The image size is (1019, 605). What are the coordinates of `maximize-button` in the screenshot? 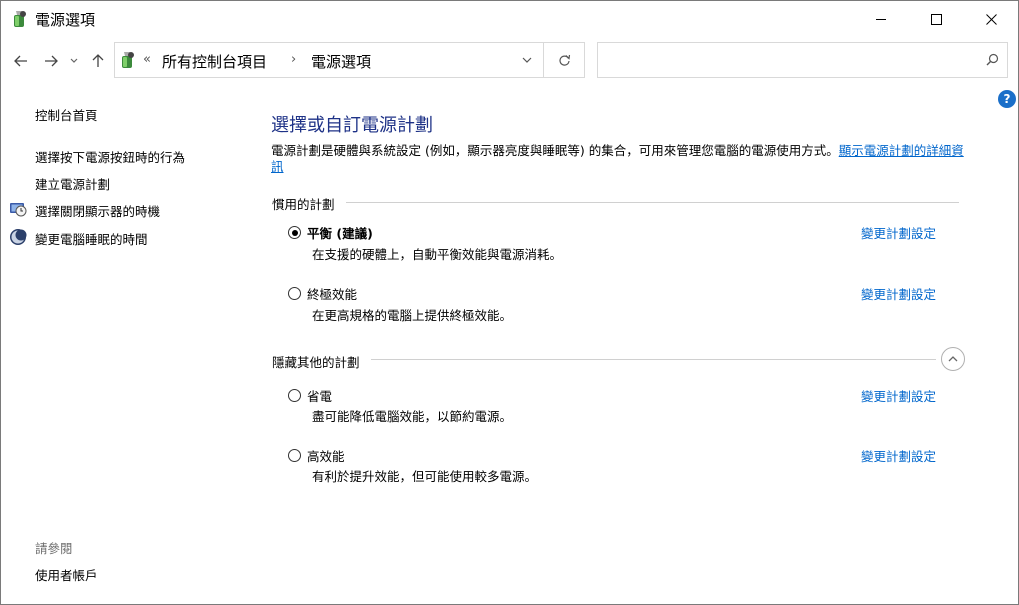 It's located at (936, 19).